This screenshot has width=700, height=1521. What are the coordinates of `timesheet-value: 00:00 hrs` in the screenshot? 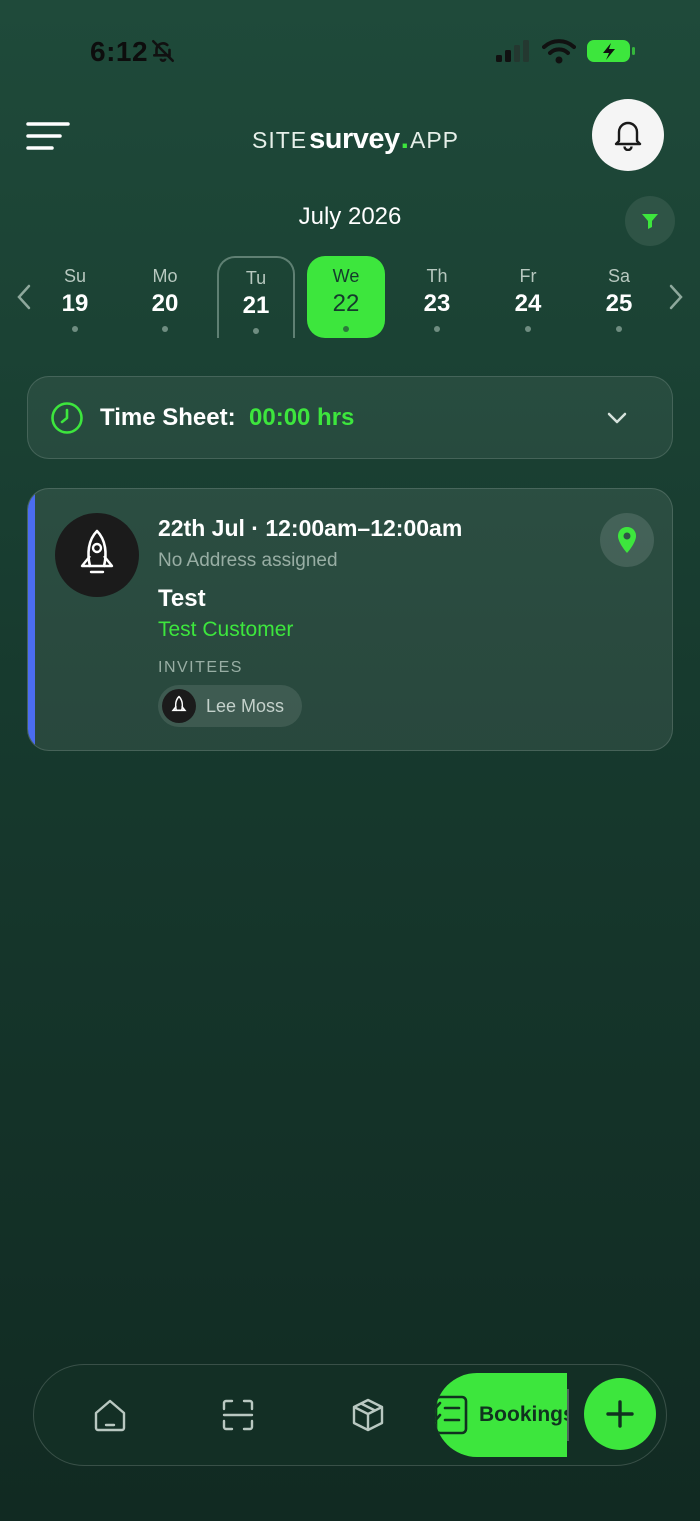 It's located at (302, 417).